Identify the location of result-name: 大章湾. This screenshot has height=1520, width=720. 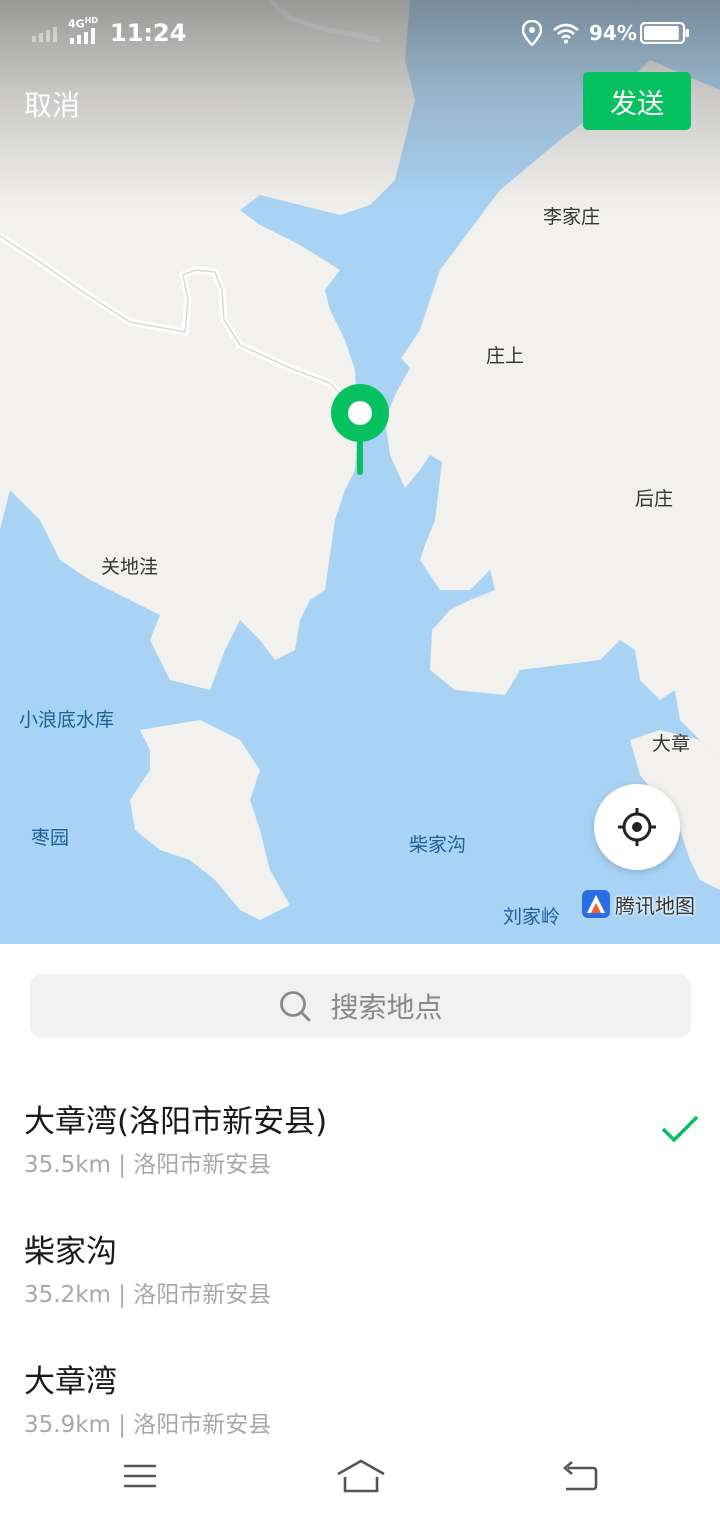
(70, 1382).